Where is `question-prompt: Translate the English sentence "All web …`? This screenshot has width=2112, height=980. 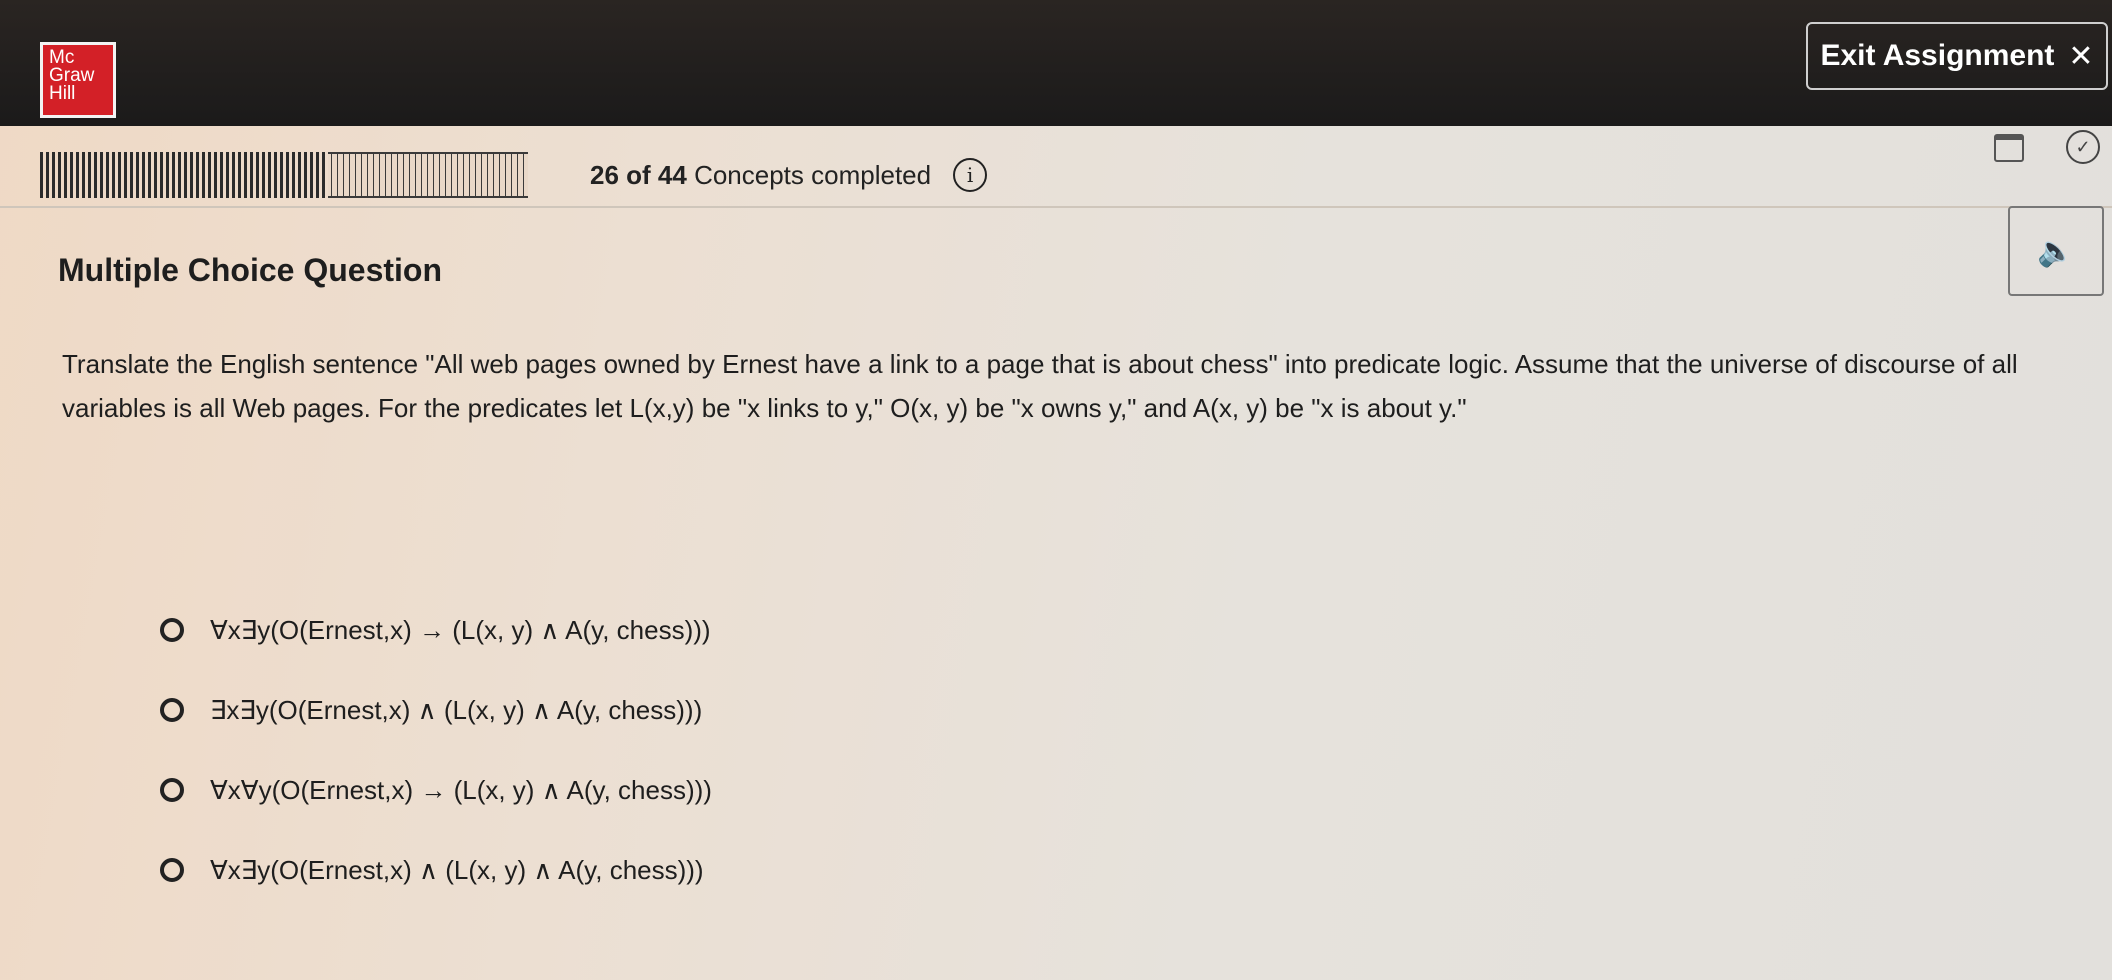 question-prompt: Translate the English sentence "All web … is located at coordinates (1040, 386).